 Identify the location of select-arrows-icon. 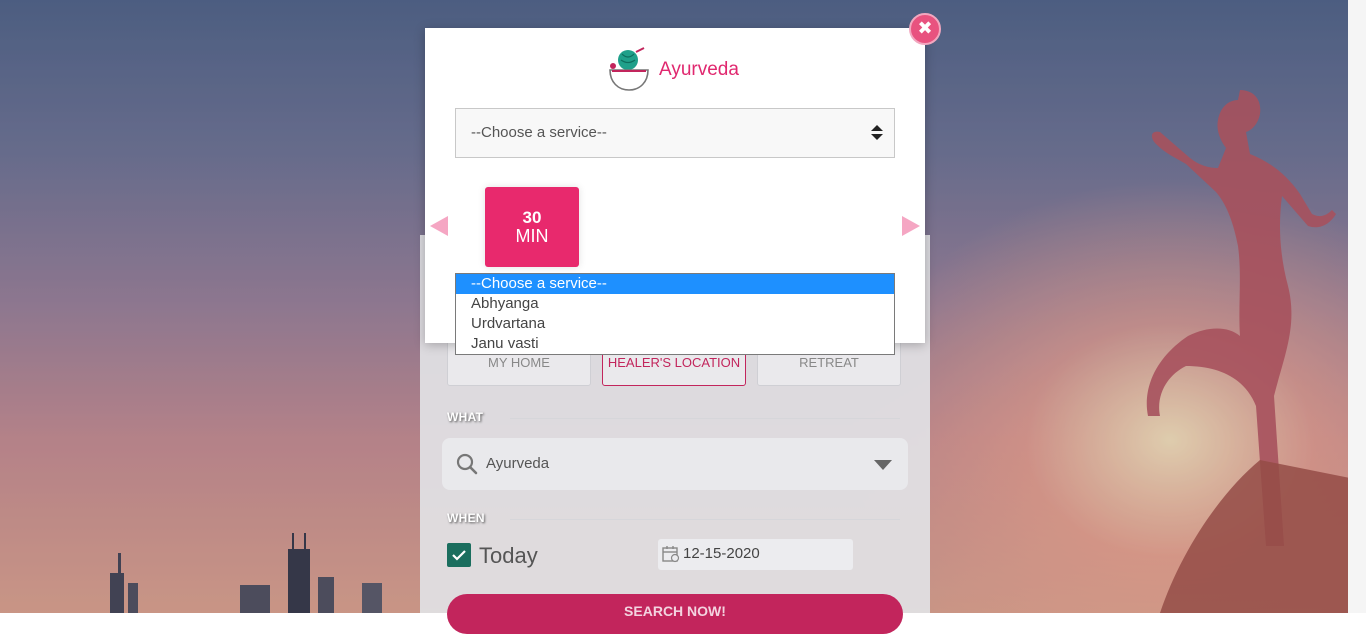
(876, 133).